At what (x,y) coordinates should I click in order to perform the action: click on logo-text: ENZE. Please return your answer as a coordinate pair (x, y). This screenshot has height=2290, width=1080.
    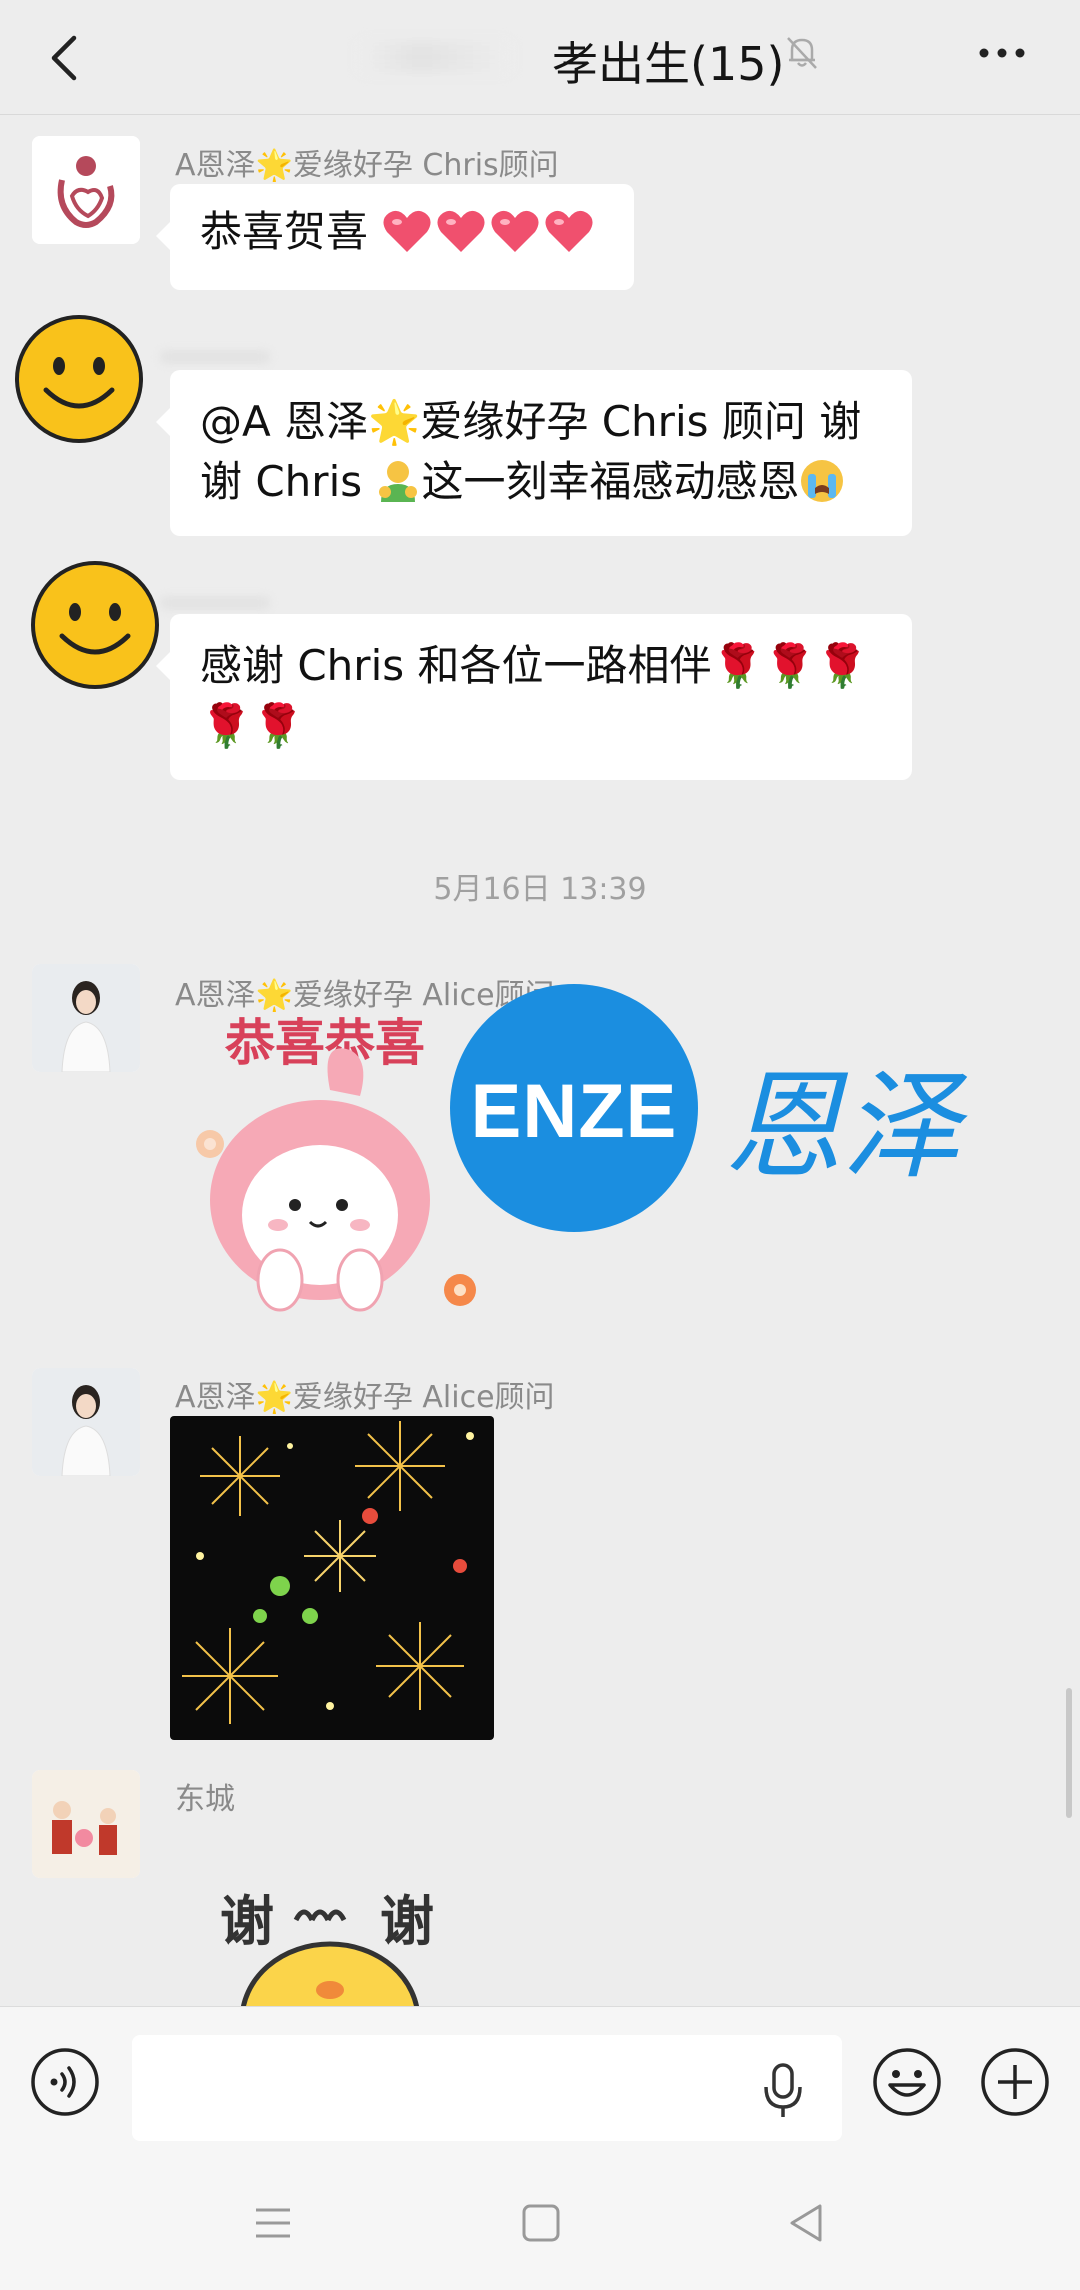
    Looking at the image, I should click on (574, 1111).